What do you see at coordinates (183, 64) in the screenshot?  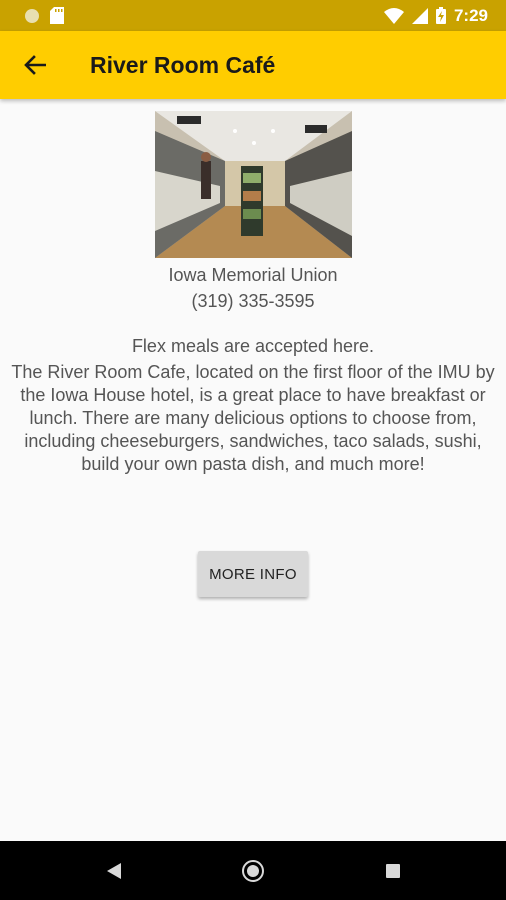 I see `page-title: River Room Café` at bounding box center [183, 64].